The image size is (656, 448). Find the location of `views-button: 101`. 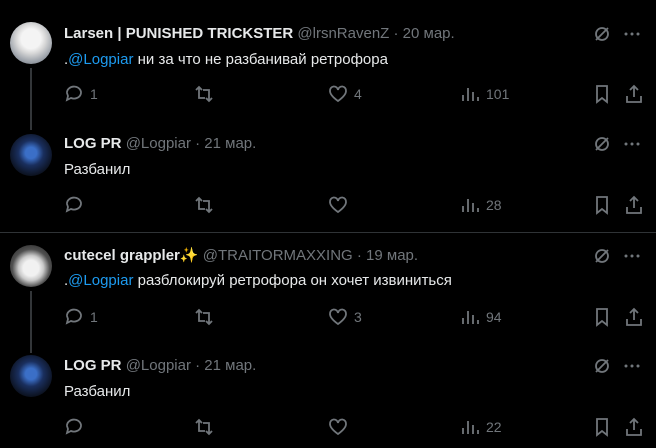

views-button: 101 is located at coordinates (484, 94).